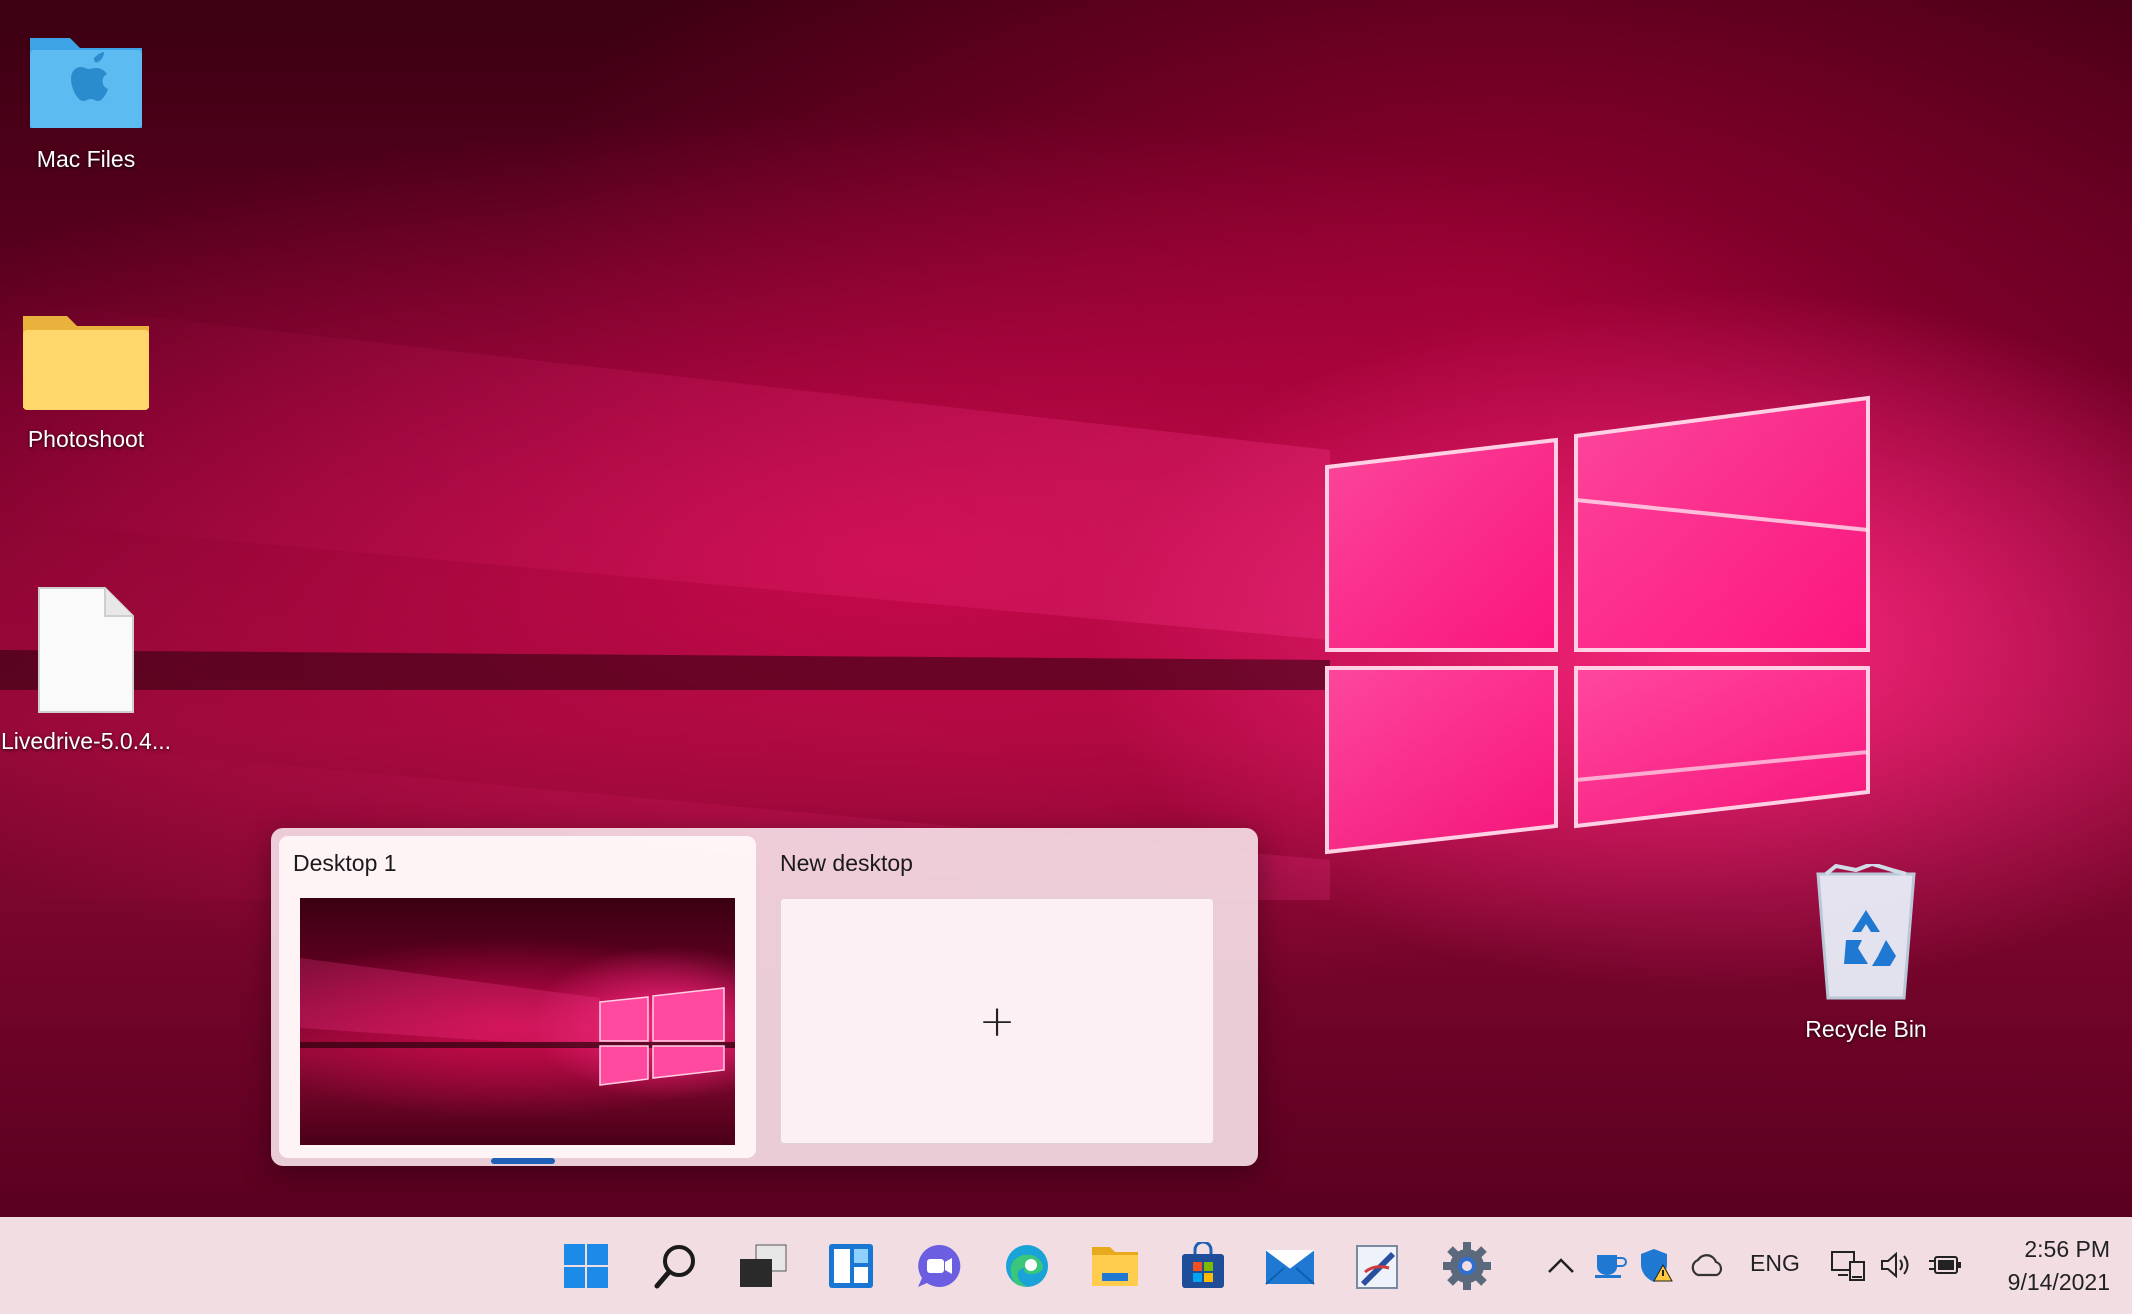  I want to click on desktop-icon-label: Mac Files, so click(86, 159).